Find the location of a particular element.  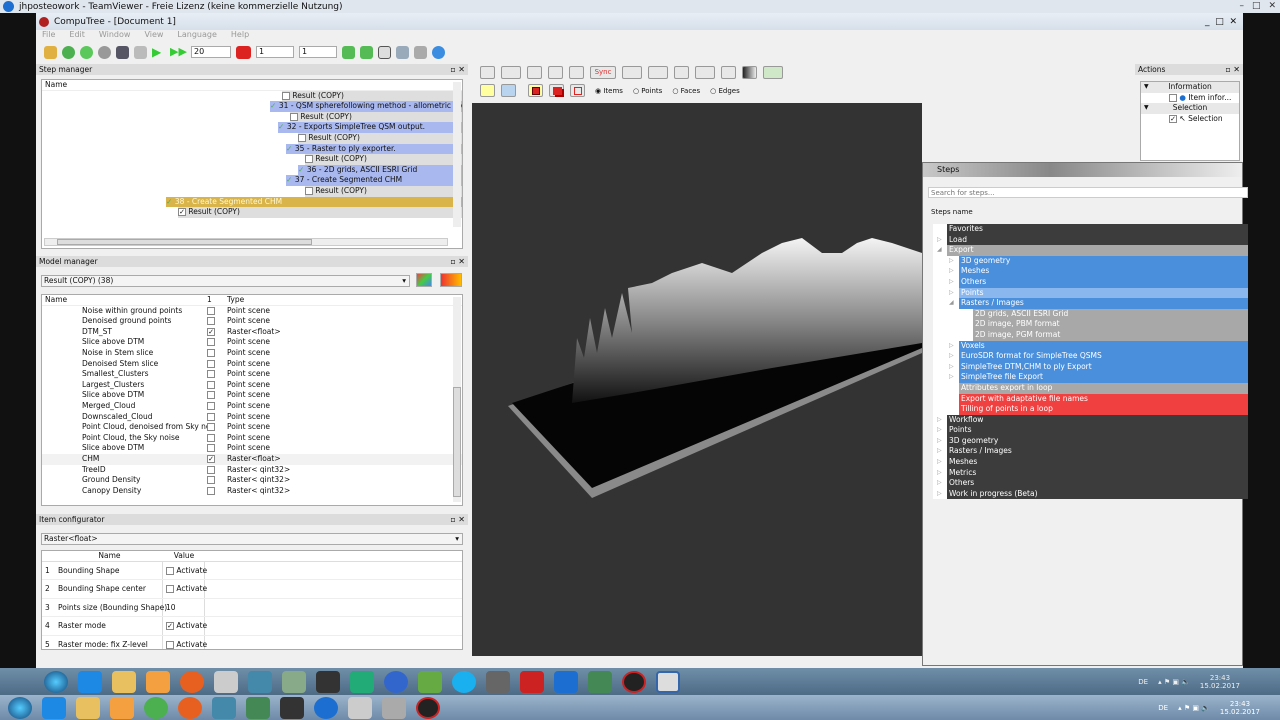

steps-tree-row: ▷ Work in progress (Beta) is located at coordinates (1090, 494).